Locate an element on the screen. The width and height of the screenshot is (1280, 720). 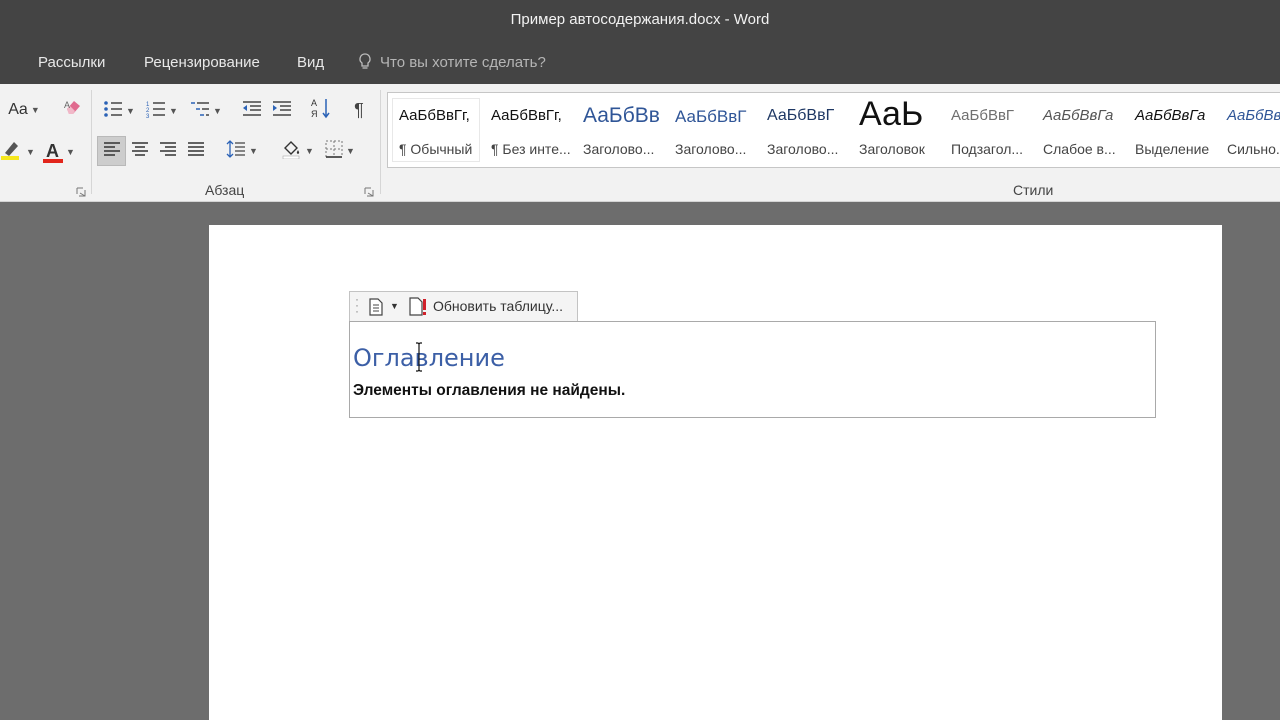
font-dialog-launcher is located at coordinates (81, 190).